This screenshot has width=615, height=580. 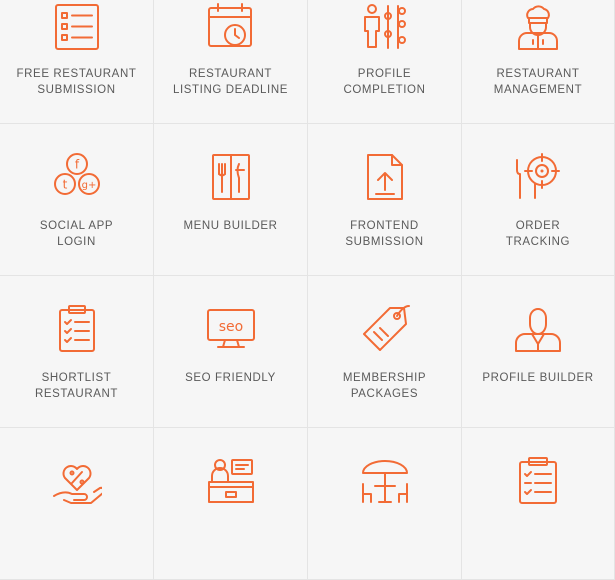 What do you see at coordinates (384, 90) in the screenshot?
I see `feature-label-line: COMPLETION` at bounding box center [384, 90].